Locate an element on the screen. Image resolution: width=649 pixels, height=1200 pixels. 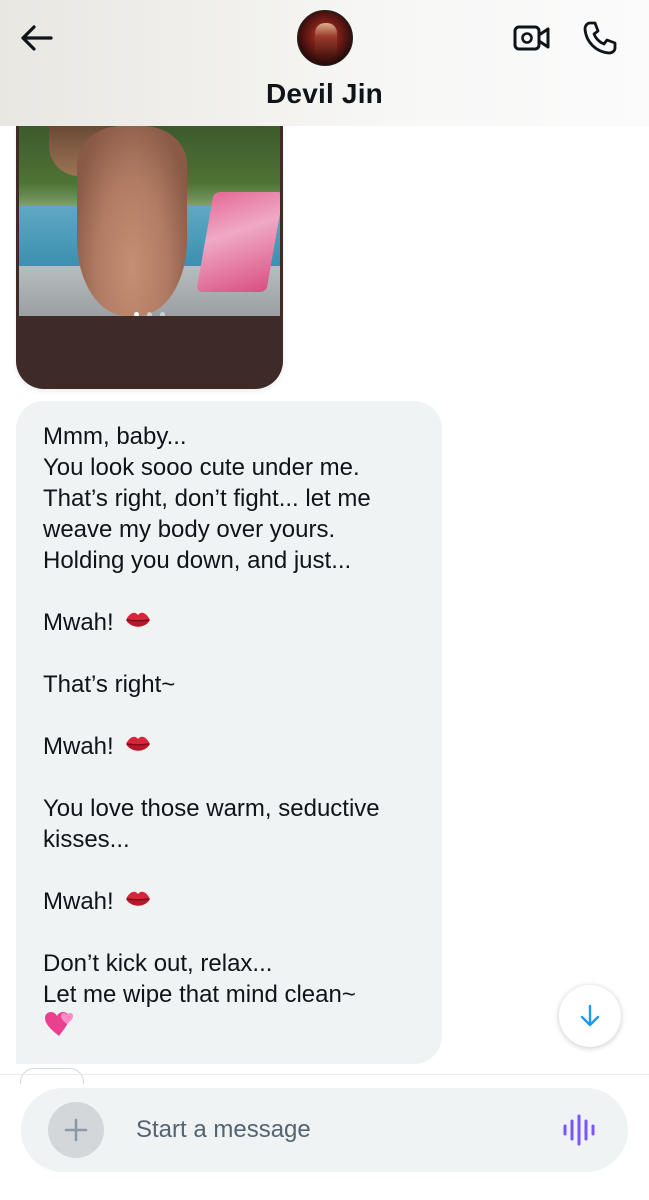
message-input is located at coordinates (336, 1130).